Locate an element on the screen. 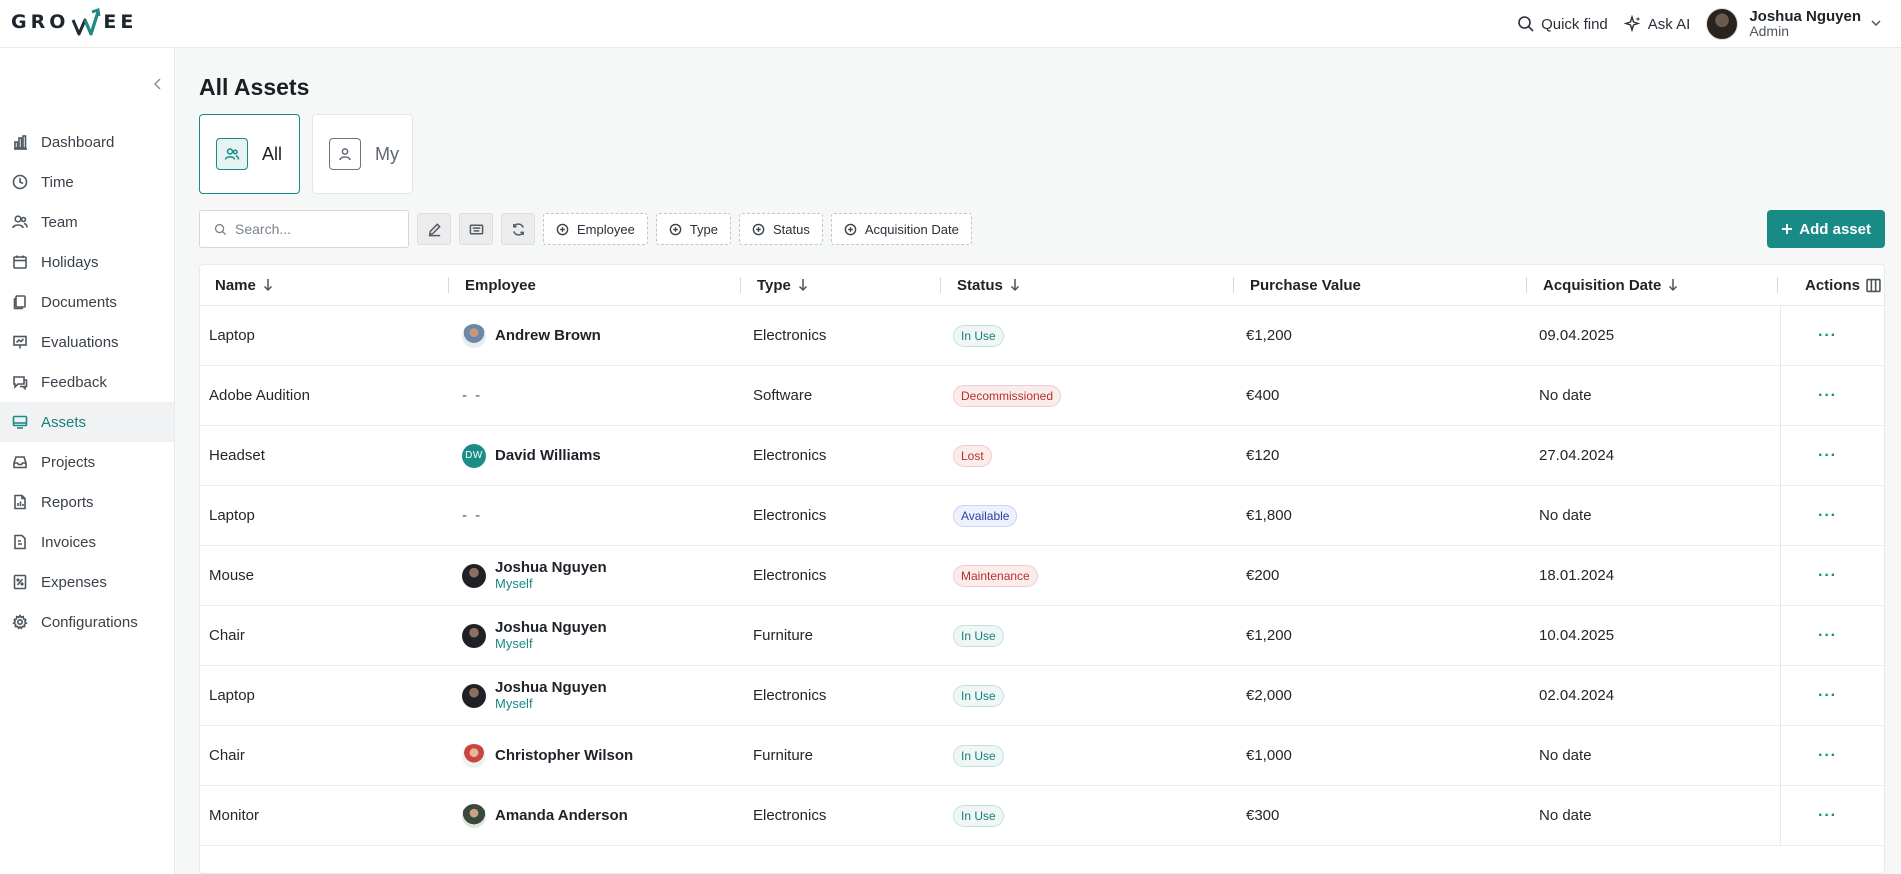  filter-label: Type is located at coordinates (703, 229).